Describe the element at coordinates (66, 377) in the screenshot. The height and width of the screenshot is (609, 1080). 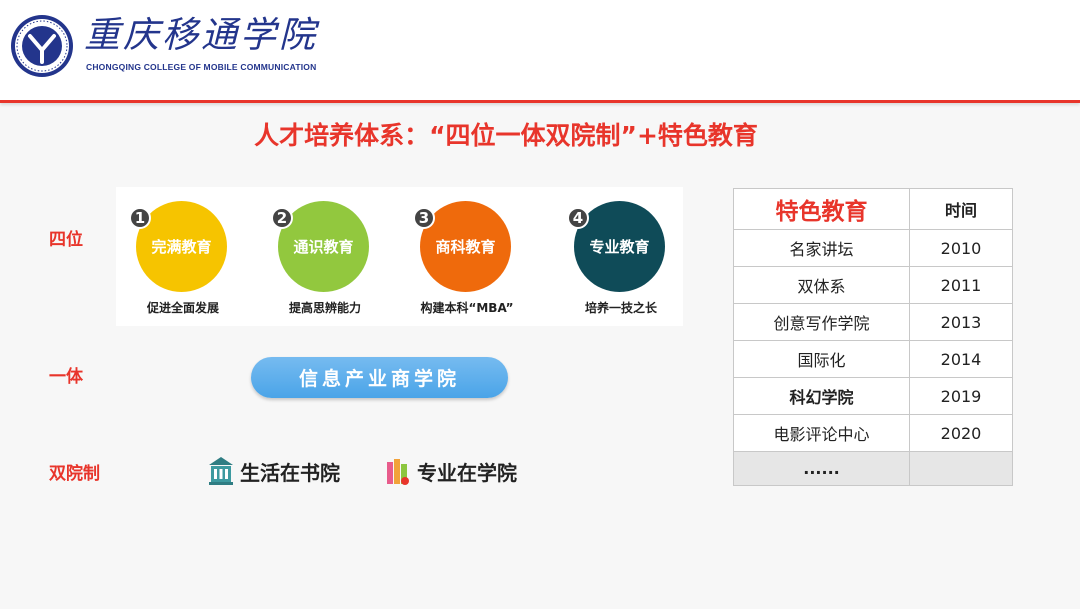
I see `label-yiti: 一体` at that location.